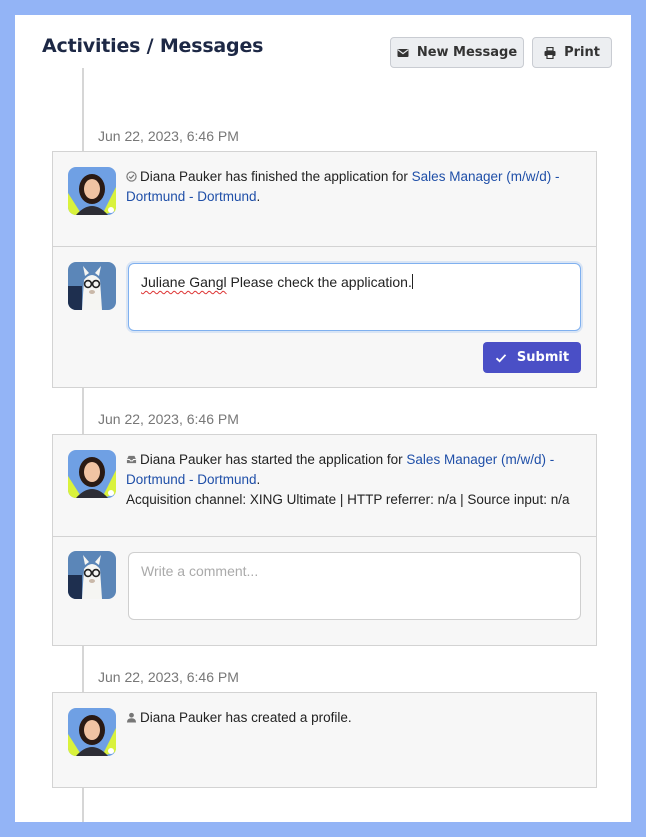  Describe the element at coordinates (319, 282) in the screenshot. I see `comment-text: Please check the application.` at that location.